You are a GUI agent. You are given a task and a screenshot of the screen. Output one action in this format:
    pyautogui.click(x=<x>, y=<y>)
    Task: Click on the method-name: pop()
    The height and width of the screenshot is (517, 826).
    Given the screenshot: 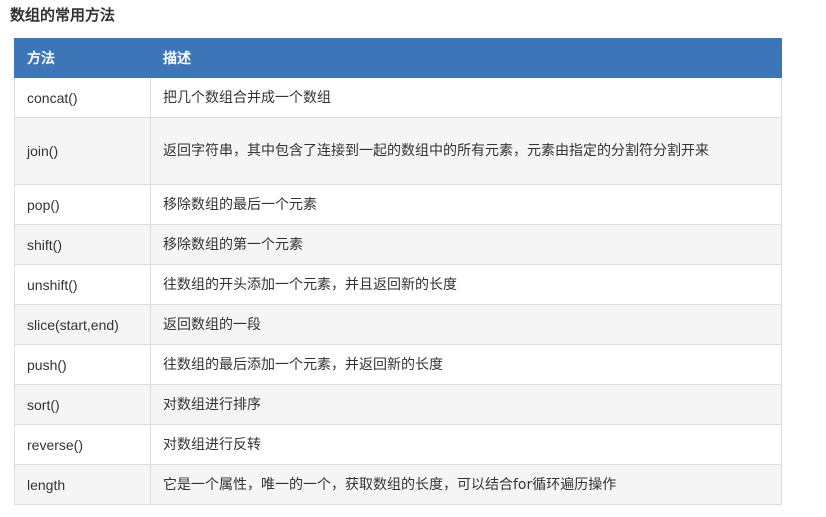 What is the action you would take?
    pyautogui.click(x=82, y=204)
    